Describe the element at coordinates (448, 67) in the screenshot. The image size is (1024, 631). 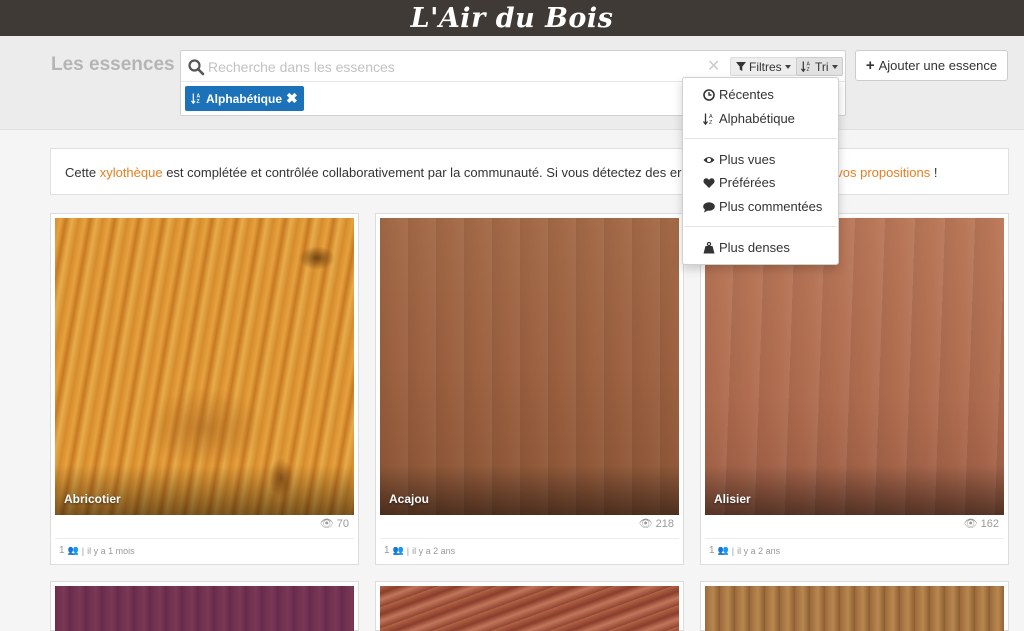
I see `search-input` at that location.